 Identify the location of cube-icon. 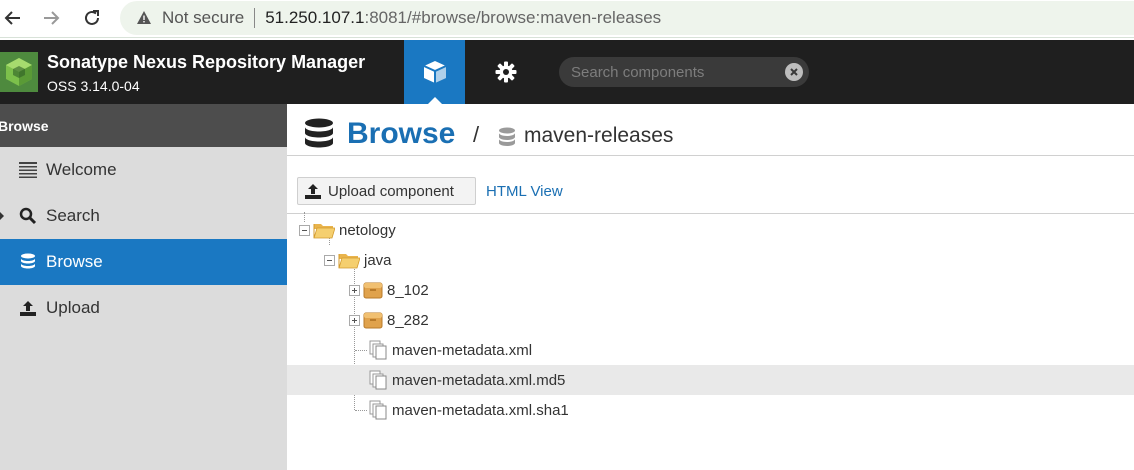
(434, 72).